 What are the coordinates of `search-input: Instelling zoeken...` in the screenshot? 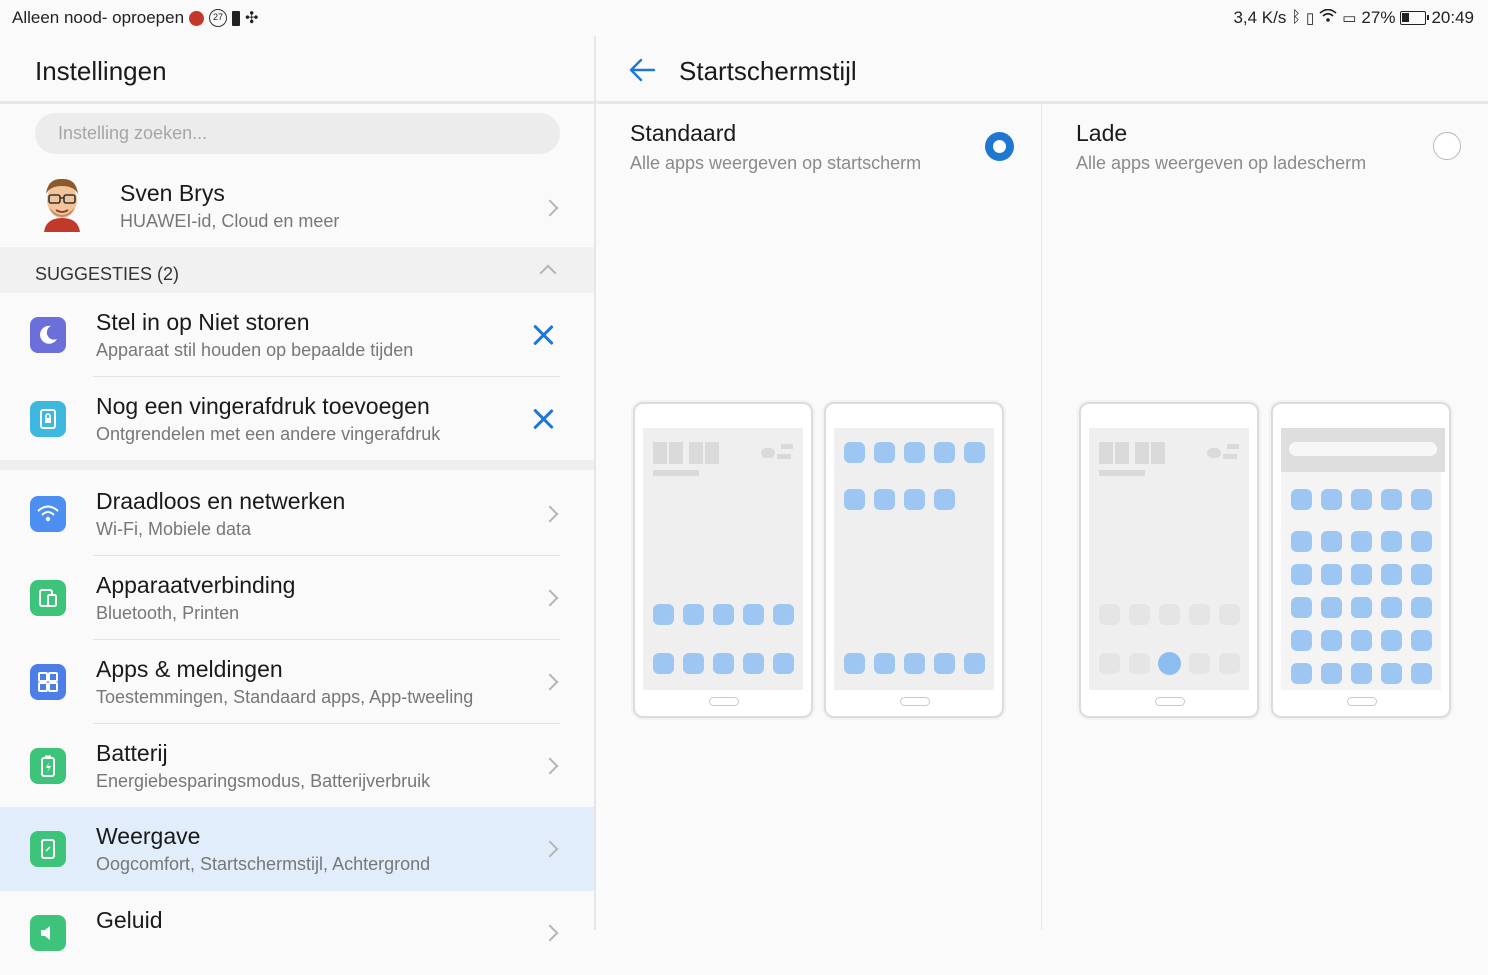 It's located at (297, 133).